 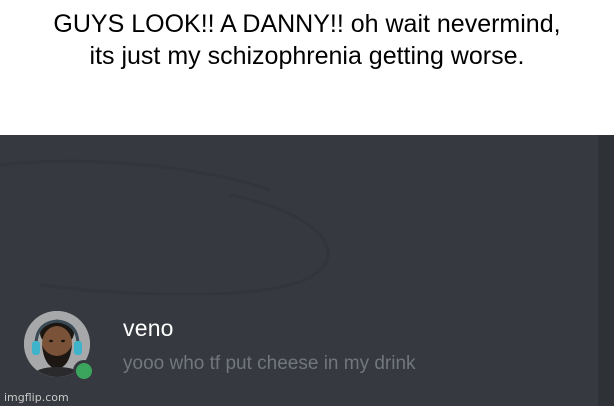 I want to click on message-content: yooo who tf put cheese in my drink, so click(x=269, y=363).